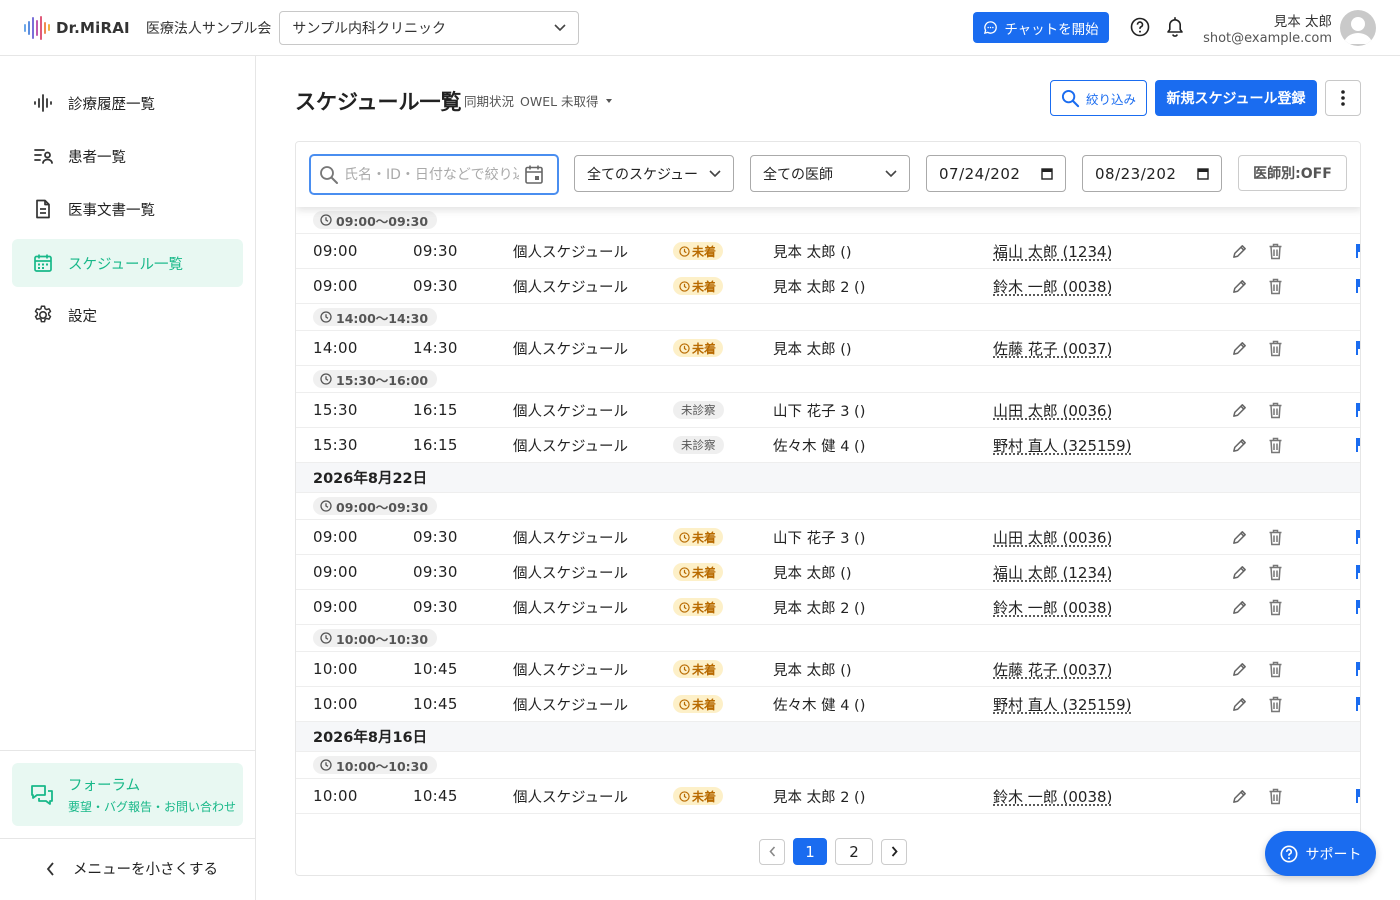 The image size is (1400, 900). What do you see at coordinates (127, 209) in the screenshot?
I see `sidebar-item-documents: 医事文書一覧` at bounding box center [127, 209].